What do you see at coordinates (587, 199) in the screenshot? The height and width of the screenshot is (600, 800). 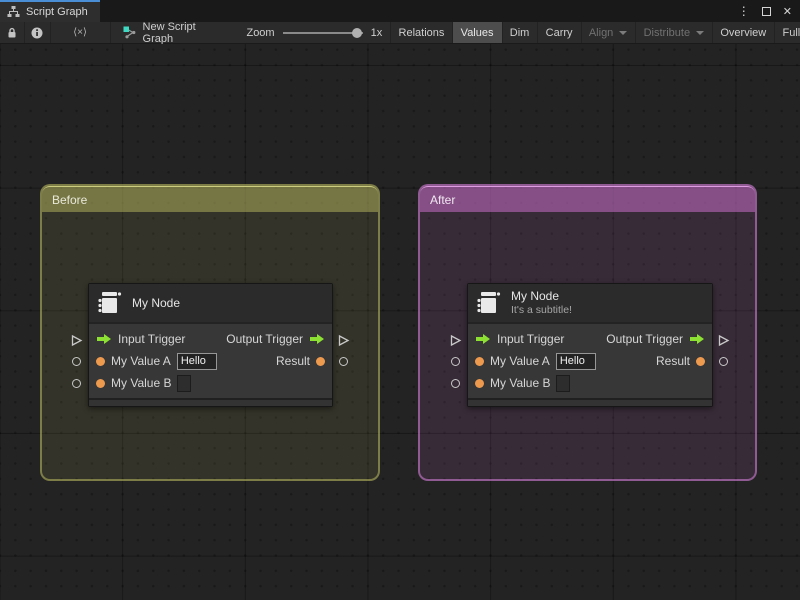 I see `group-after-header: After` at bounding box center [587, 199].